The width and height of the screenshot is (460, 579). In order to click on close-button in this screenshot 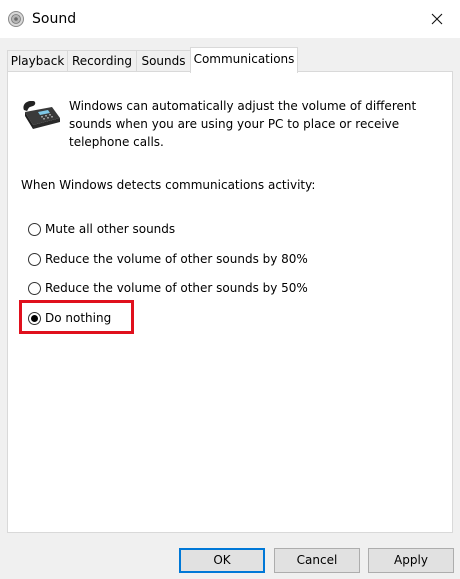, I will do `click(437, 19)`.